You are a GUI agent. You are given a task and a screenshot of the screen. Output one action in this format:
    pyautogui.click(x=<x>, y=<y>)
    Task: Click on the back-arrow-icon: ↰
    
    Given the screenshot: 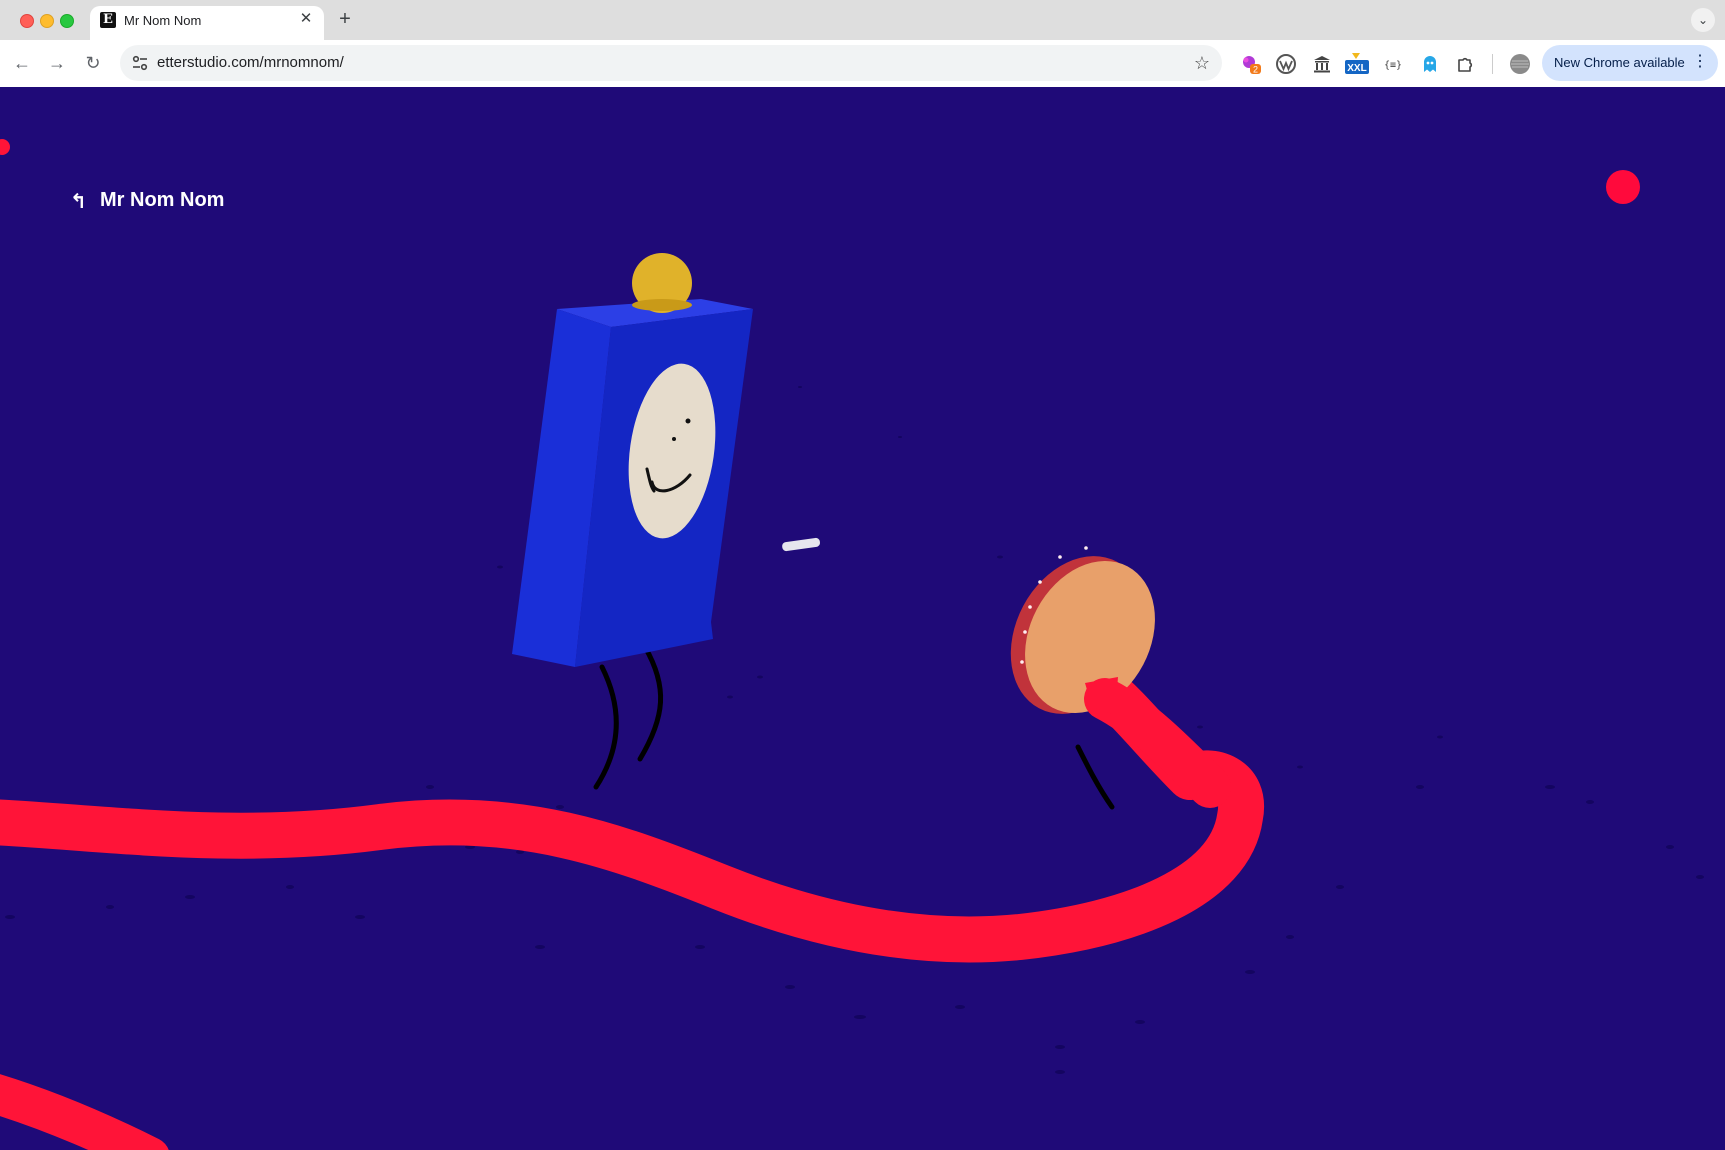 What is the action you would take?
    pyautogui.click(x=78, y=201)
    